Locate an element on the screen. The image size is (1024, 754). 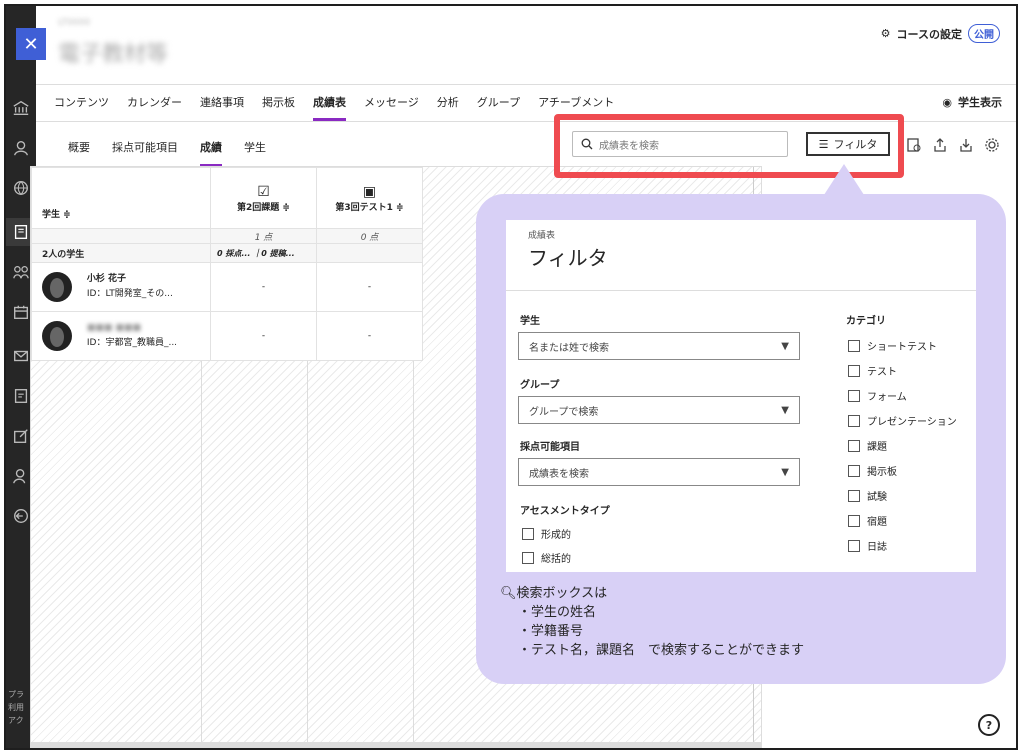
table-row: 小杉 花子 ID：LT開発室_その... - - is located at coordinates (227, 287).